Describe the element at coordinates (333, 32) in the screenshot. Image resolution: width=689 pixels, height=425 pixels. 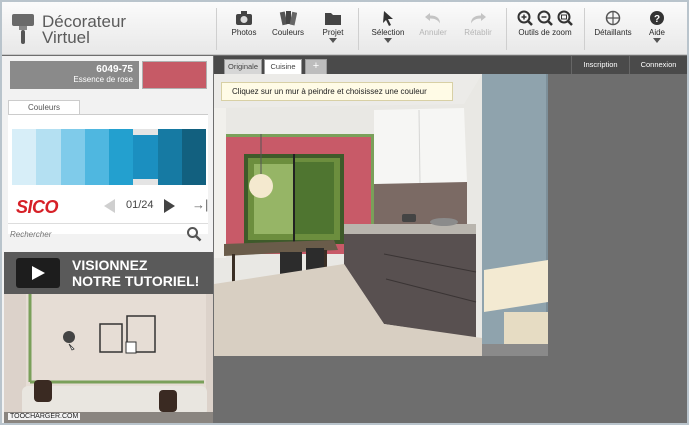
I see `projet-label: Projet` at that location.